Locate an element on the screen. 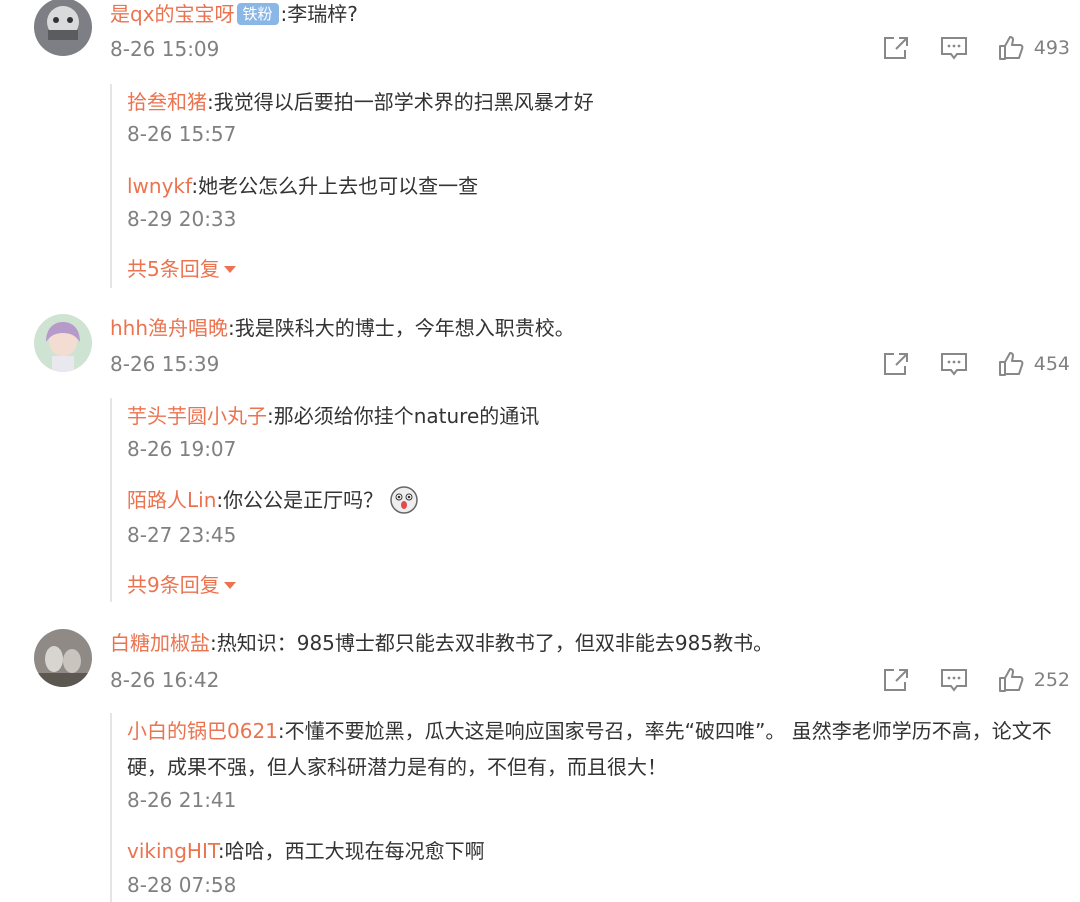 Image resolution: width=1080 pixels, height=902 pixels. comment-time: 8-26 16:42 is located at coordinates (165, 680).